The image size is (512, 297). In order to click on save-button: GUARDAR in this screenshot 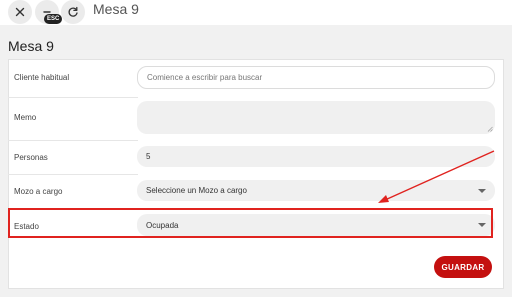, I will do `click(463, 267)`.